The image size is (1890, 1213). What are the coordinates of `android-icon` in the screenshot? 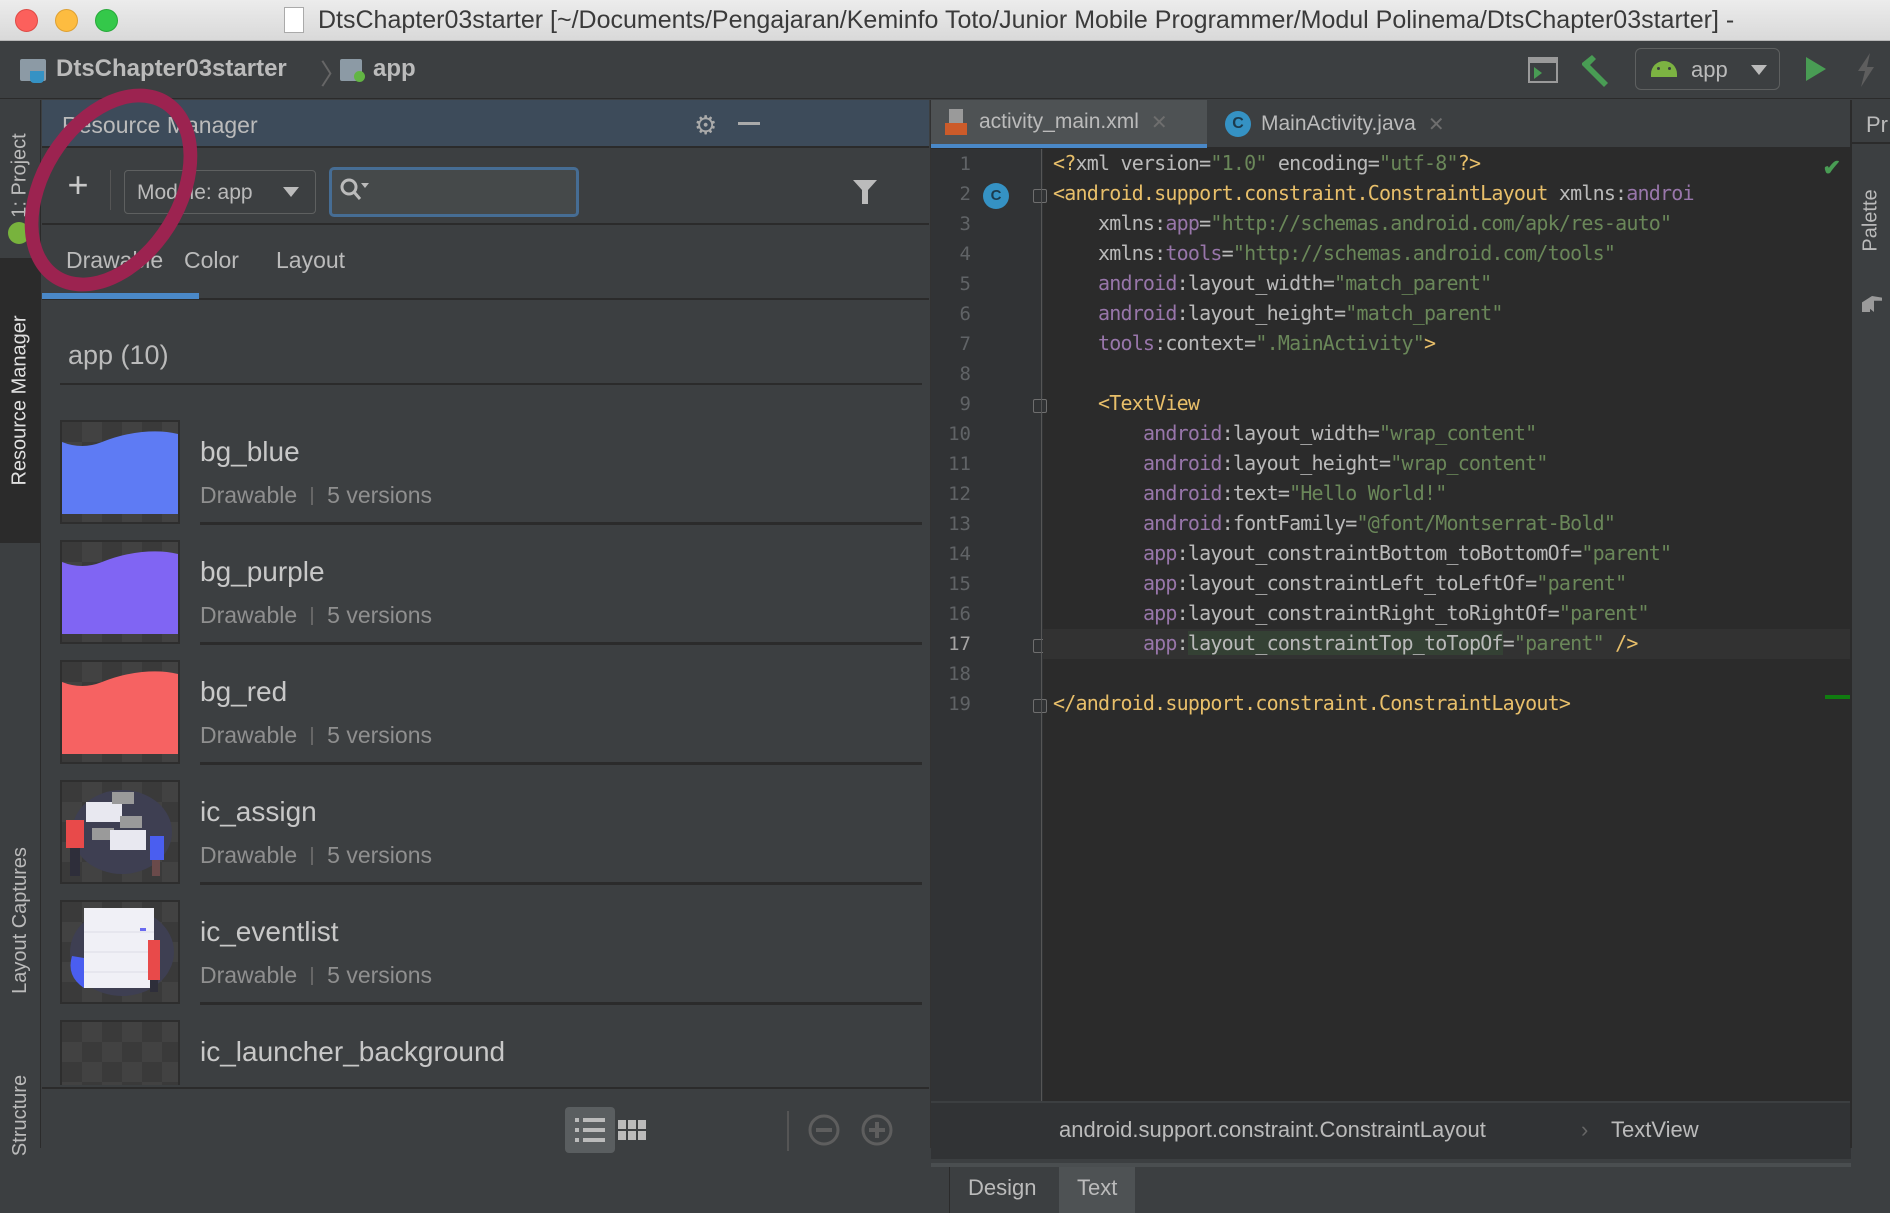 It's located at (1664, 69).